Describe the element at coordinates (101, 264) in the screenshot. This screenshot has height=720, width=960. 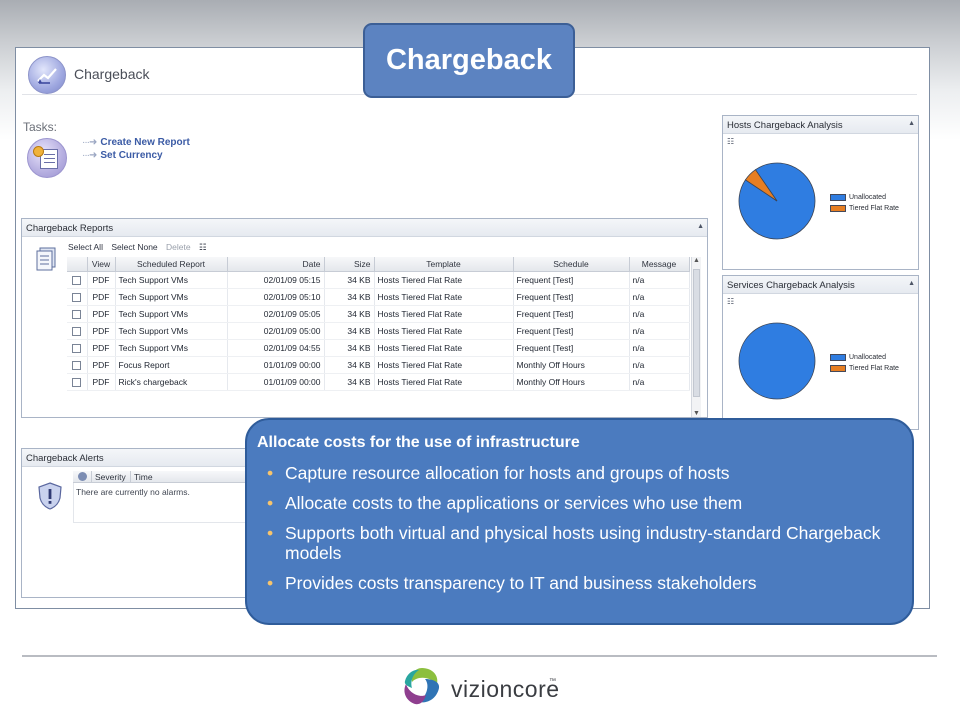
I see `column-header: View` at that location.